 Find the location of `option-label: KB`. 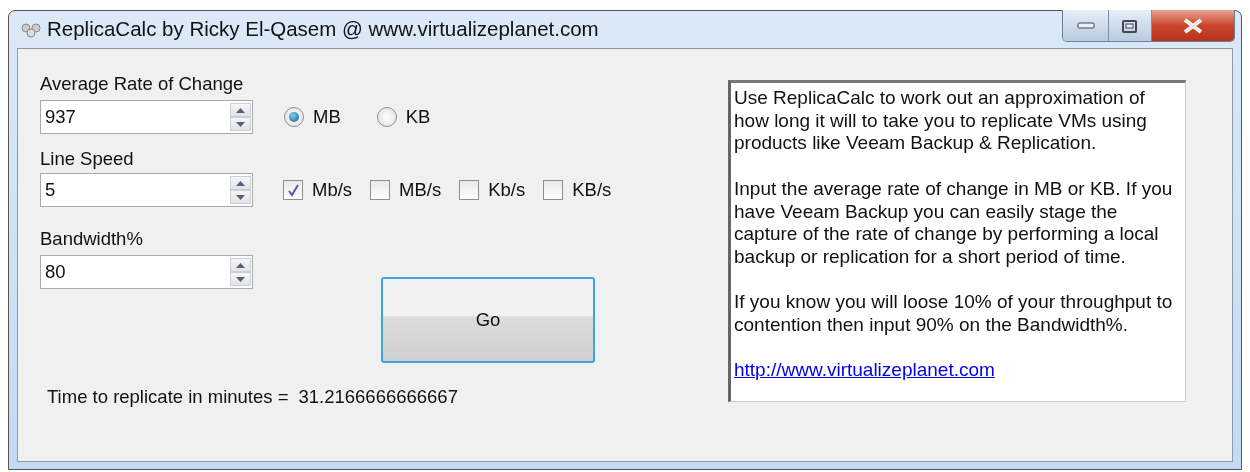

option-label: KB is located at coordinates (418, 117).